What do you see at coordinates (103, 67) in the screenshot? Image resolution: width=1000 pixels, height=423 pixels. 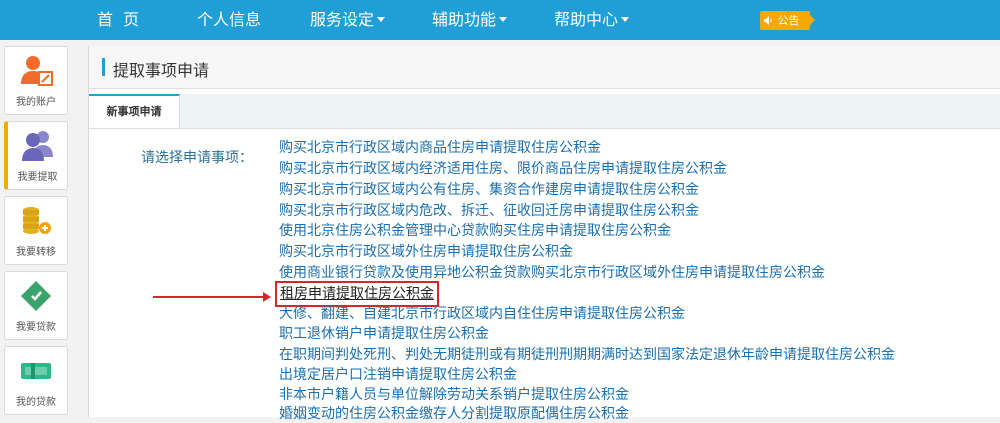 I see `title-accent-bar` at bounding box center [103, 67].